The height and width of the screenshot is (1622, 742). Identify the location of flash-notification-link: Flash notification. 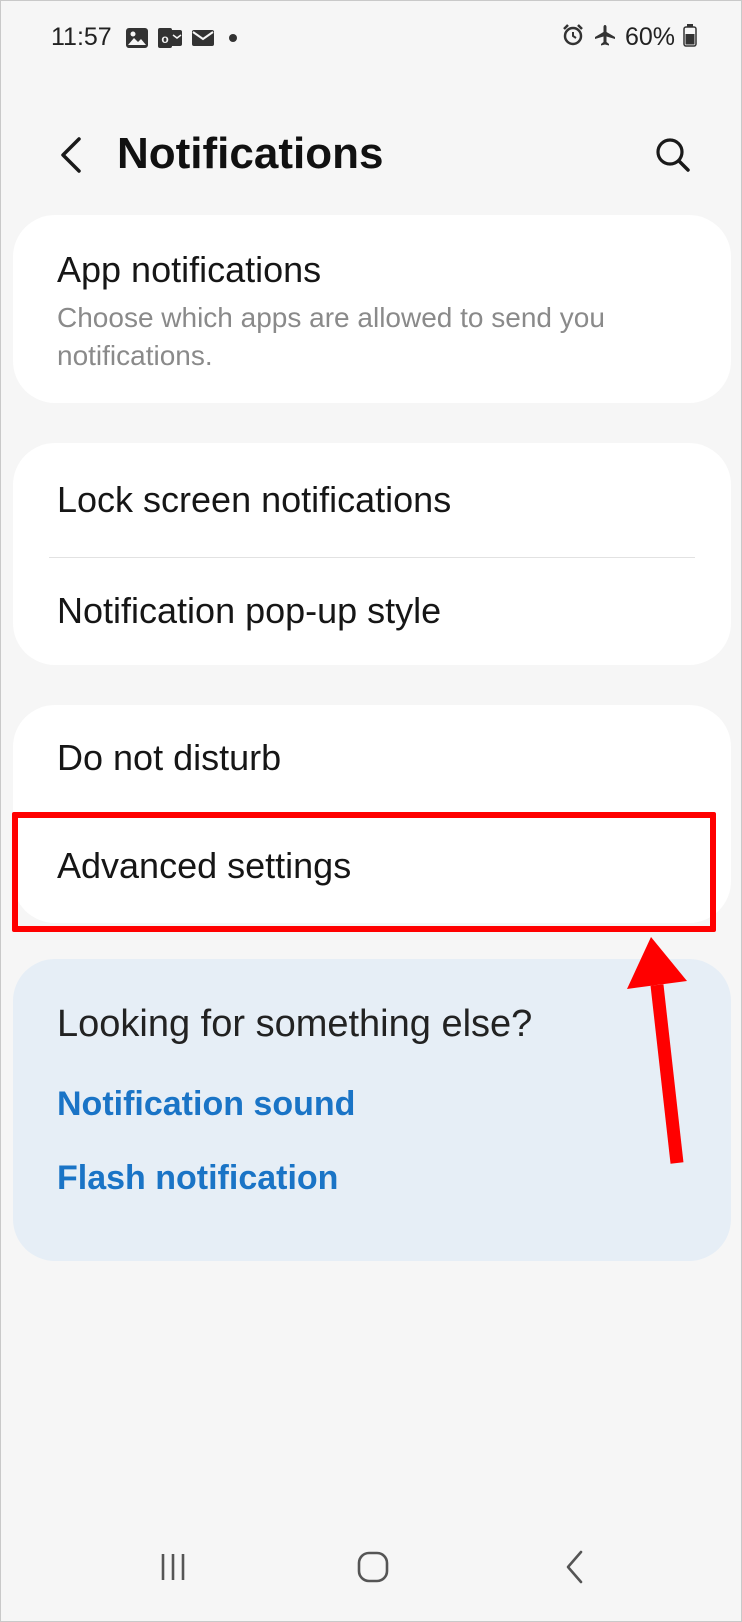
(197, 1178).